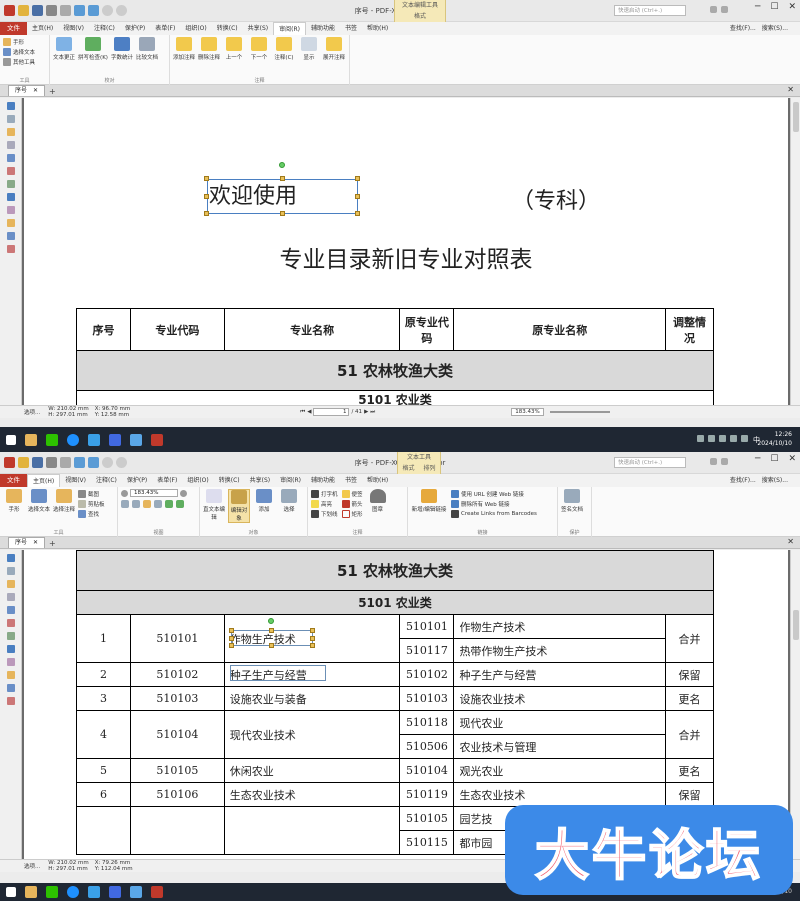  Describe the element at coordinates (351, 28) in the screenshot. I see `menu-bookmarks: 书签` at that location.